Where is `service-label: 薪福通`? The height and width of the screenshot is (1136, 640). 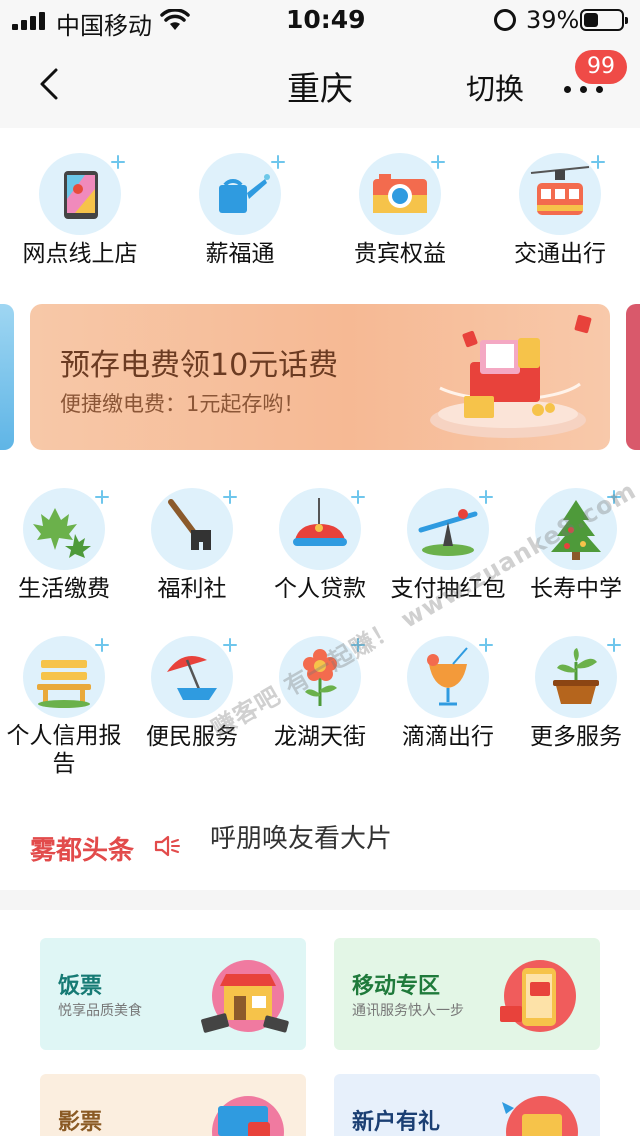 service-label: 薪福通 is located at coordinates (240, 254).